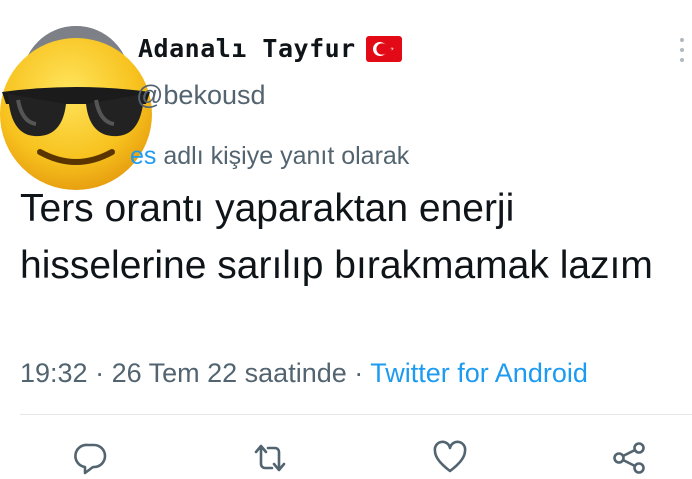  What do you see at coordinates (283, 156) in the screenshot?
I see `reply-context-text: adlı kişiye yanıt olarak` at bounding box center [283, 156].